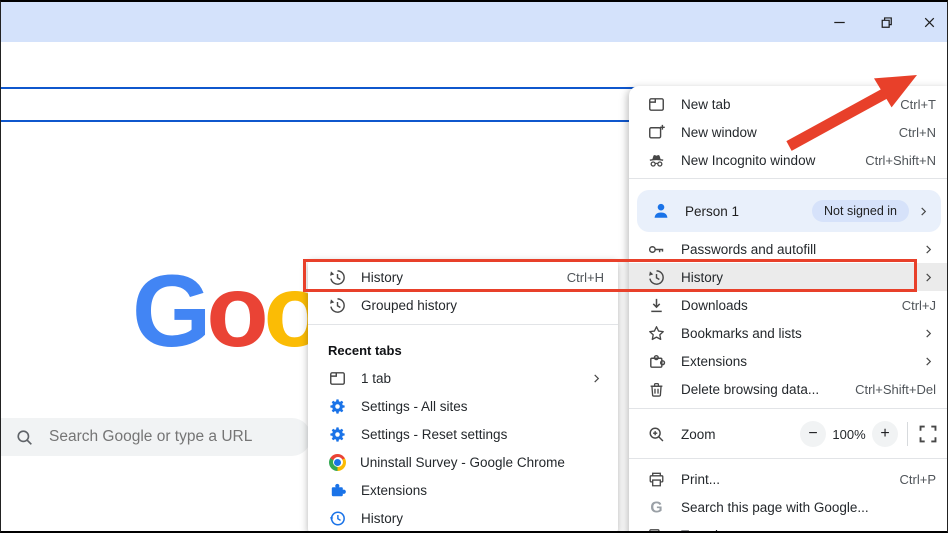 This screenshot has width=948, height=533. I want to click on menu-item-label: History, so click(702, 277).